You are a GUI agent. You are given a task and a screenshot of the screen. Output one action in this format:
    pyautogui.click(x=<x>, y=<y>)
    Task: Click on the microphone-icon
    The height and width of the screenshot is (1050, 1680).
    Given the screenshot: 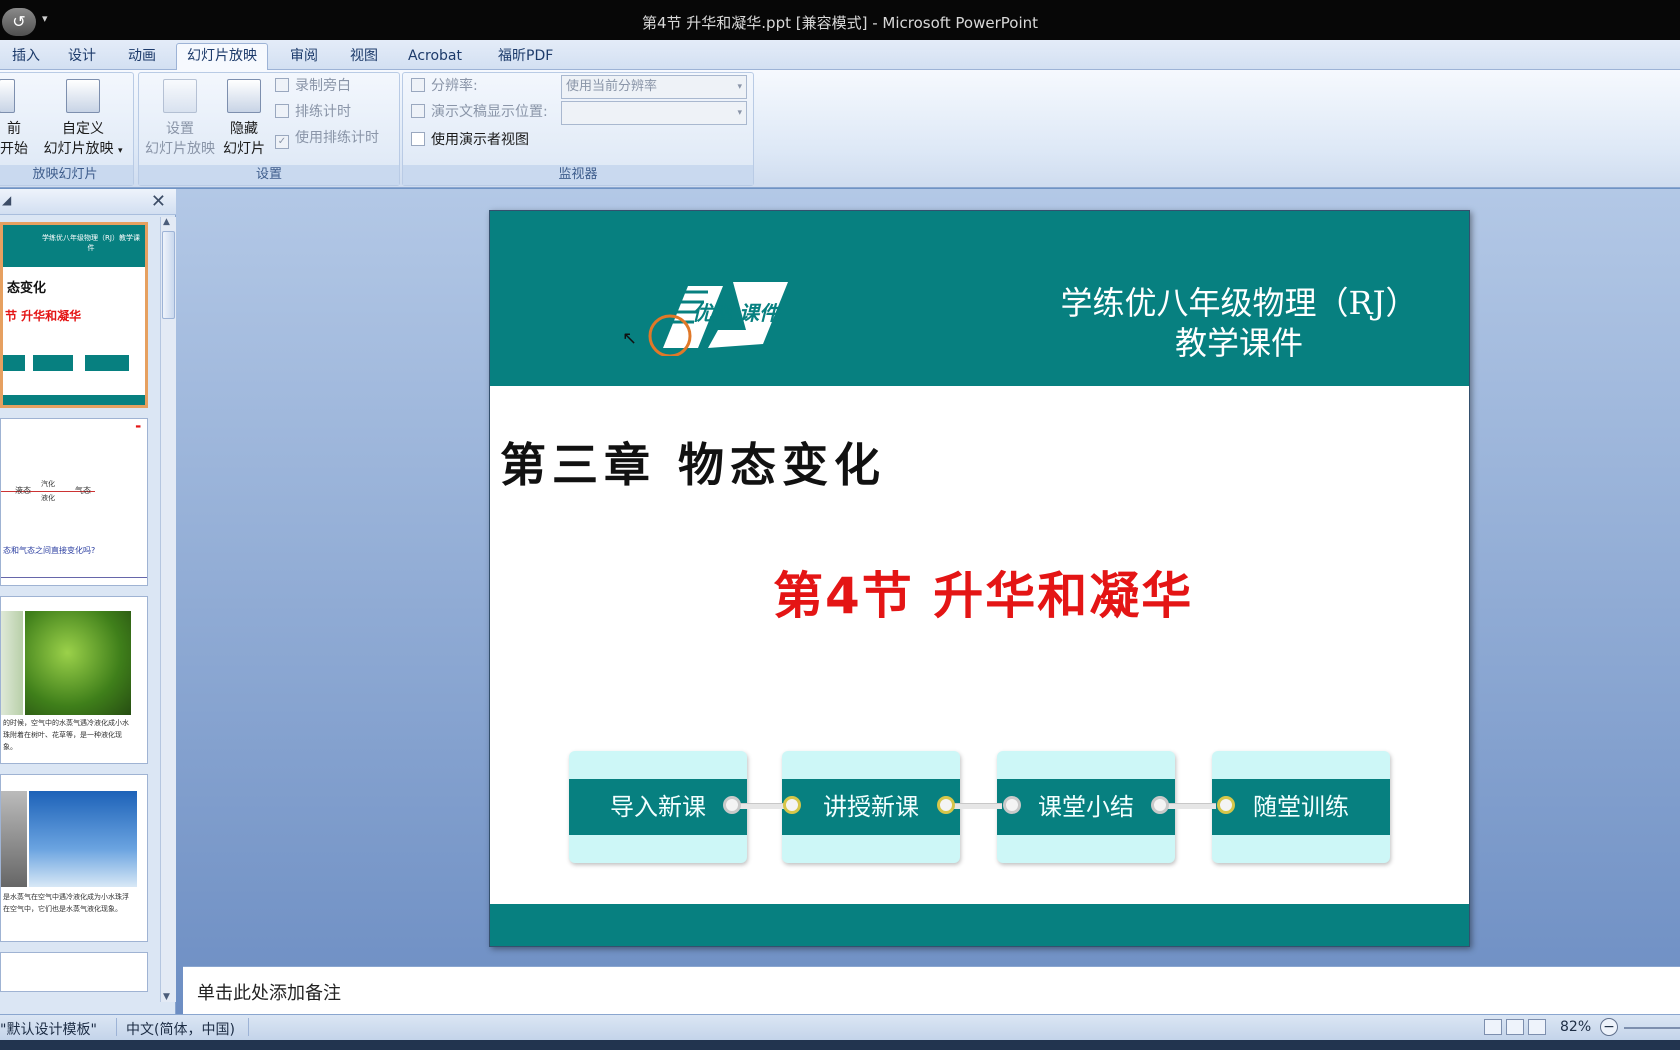 What is the action you would take?
    pyautogui.click(x=282, y=85)
    